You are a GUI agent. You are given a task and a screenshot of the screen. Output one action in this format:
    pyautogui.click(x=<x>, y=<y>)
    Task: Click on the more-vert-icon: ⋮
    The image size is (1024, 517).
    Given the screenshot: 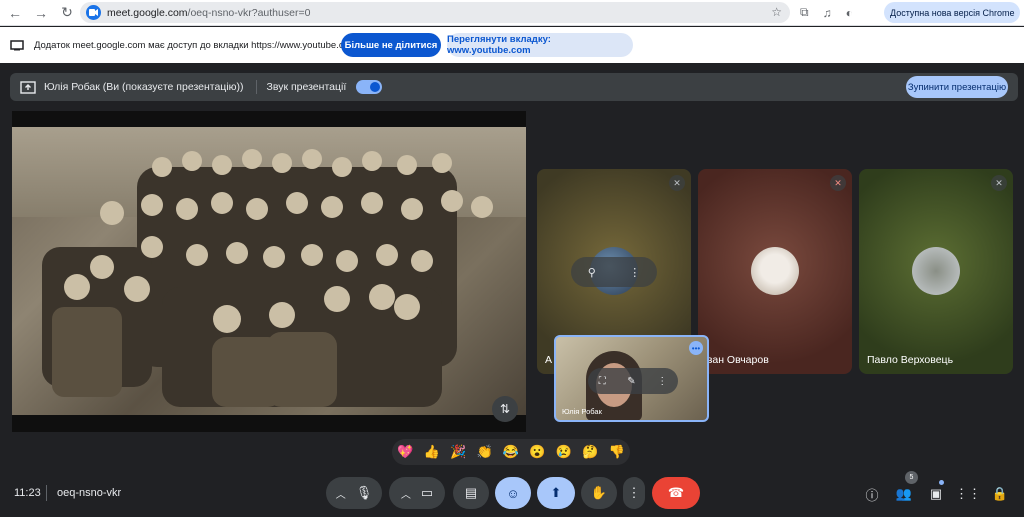 What is the action you would take?
    pyautogui.click(x=634, y=492)
    